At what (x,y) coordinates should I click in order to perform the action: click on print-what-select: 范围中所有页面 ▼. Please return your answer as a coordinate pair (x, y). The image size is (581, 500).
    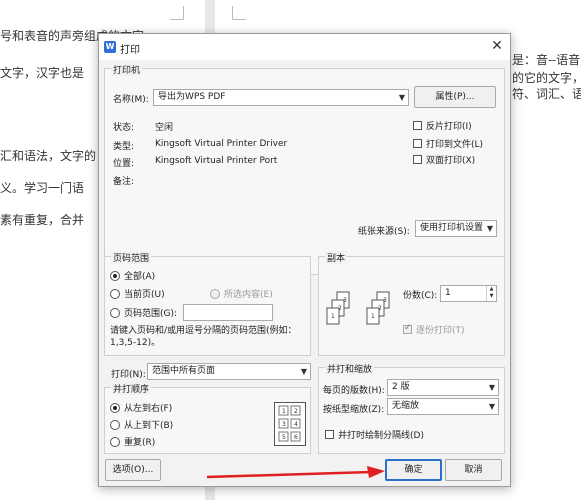
    Looking at the image, I should click on (229, 371).